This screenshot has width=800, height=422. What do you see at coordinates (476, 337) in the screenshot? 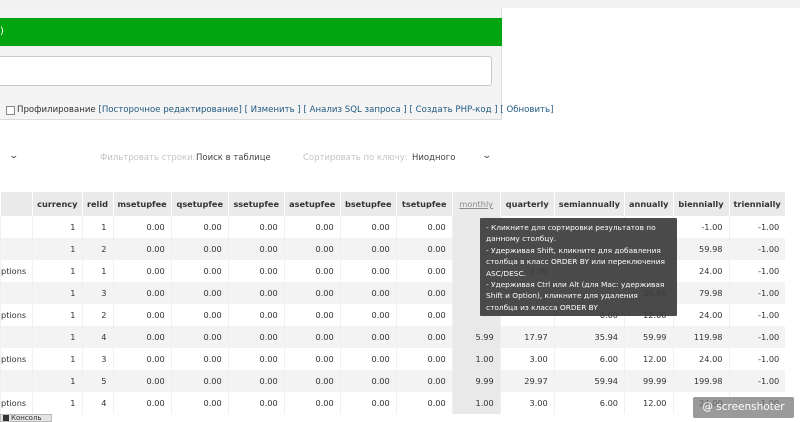
I see `table-cell: 5.99` at bounding box center [476, 337].